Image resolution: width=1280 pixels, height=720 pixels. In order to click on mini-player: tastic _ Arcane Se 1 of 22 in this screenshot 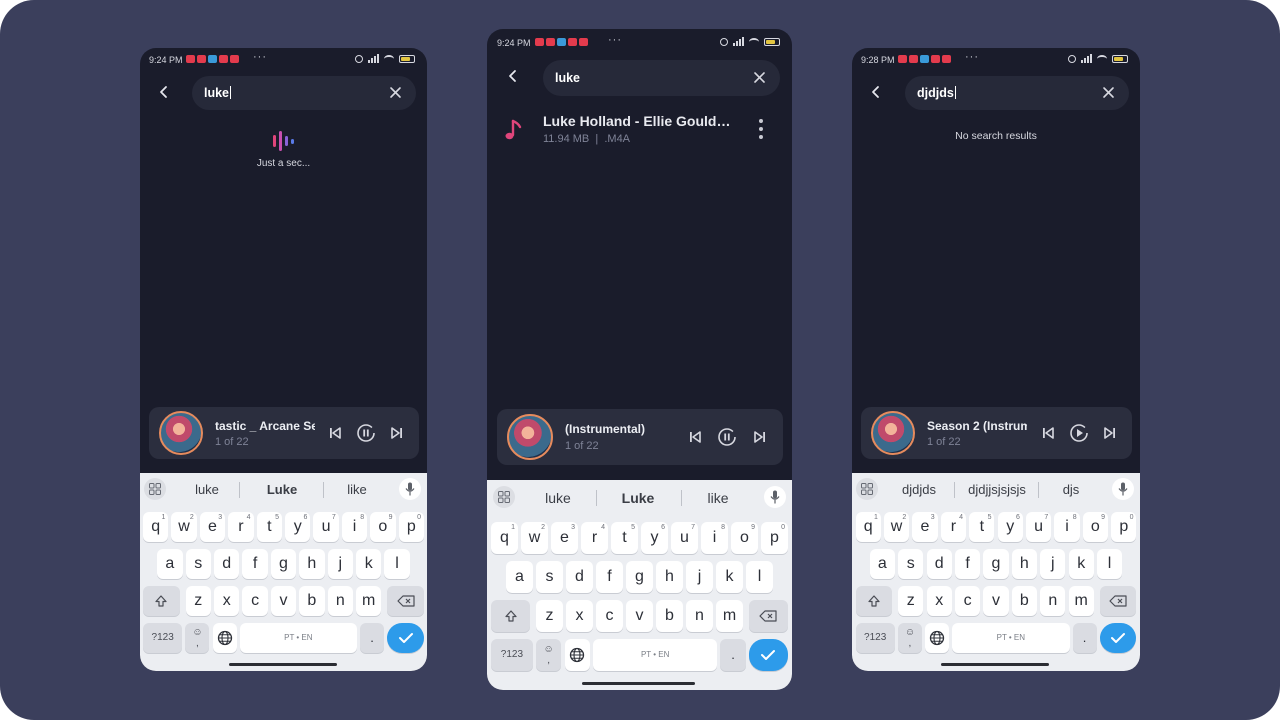, I will do `click(284, 433)`.